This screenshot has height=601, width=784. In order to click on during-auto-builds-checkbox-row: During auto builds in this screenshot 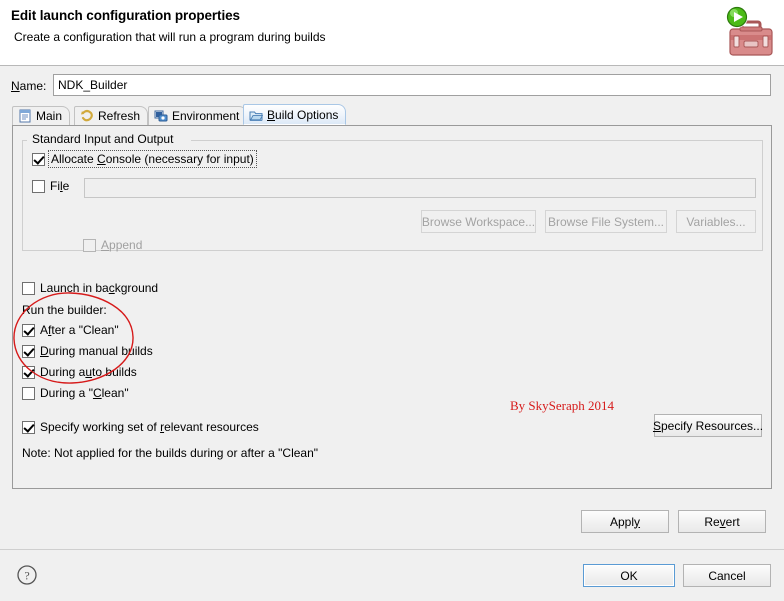, I will do `click(79, 372)`.